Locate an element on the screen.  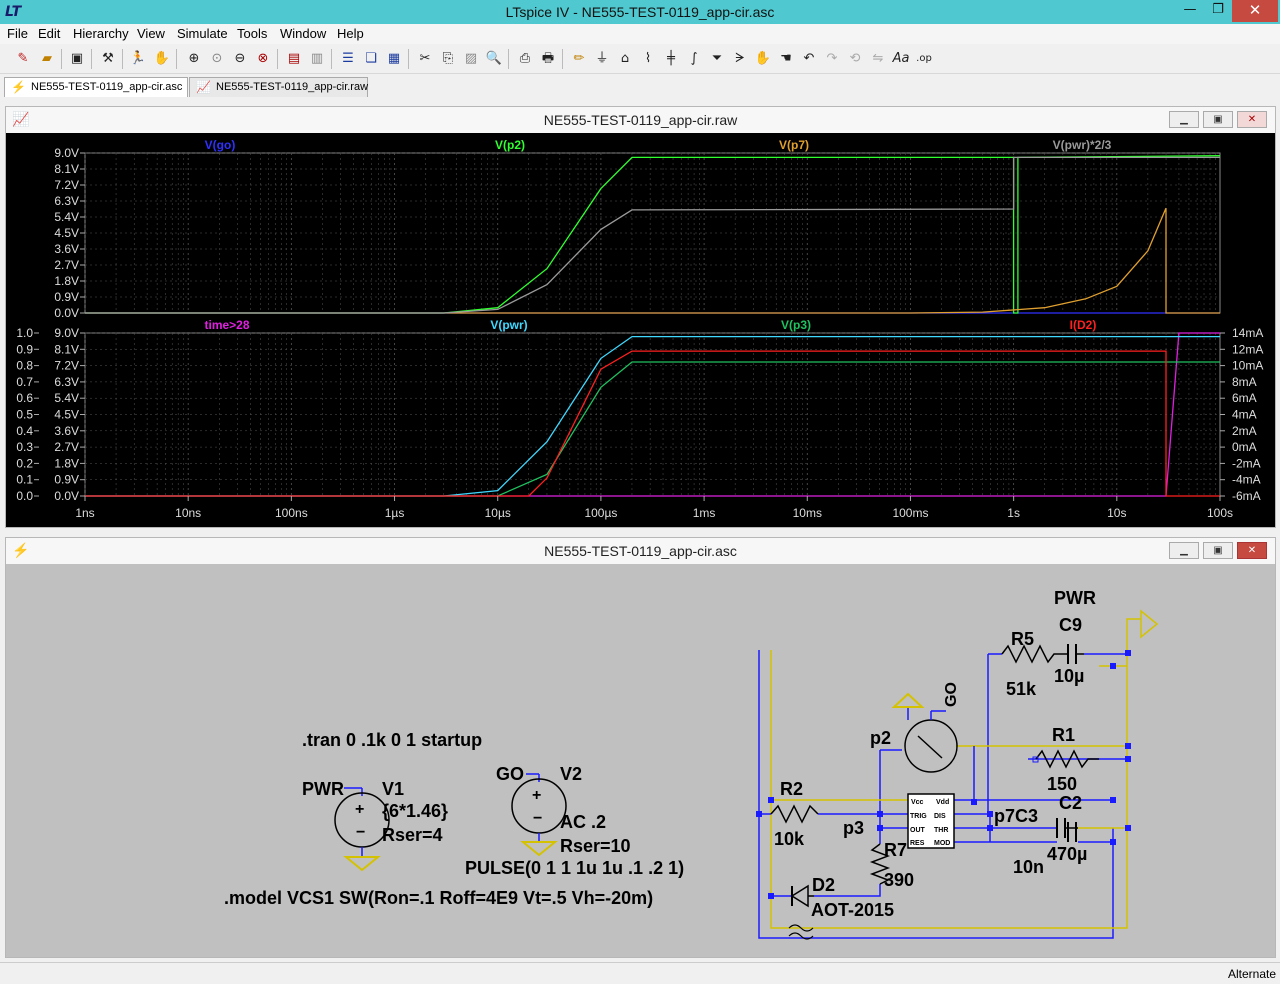
r1-value: 150 is located at coordinates (1062, 784).